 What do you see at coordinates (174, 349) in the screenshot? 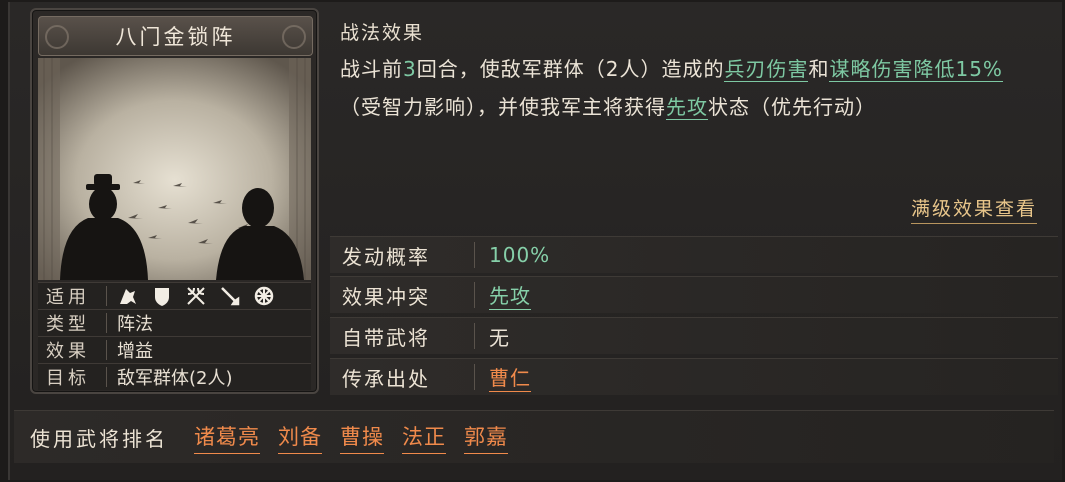
I see `card-row-effect: 效果 增益` at bounding box center [174, 349].